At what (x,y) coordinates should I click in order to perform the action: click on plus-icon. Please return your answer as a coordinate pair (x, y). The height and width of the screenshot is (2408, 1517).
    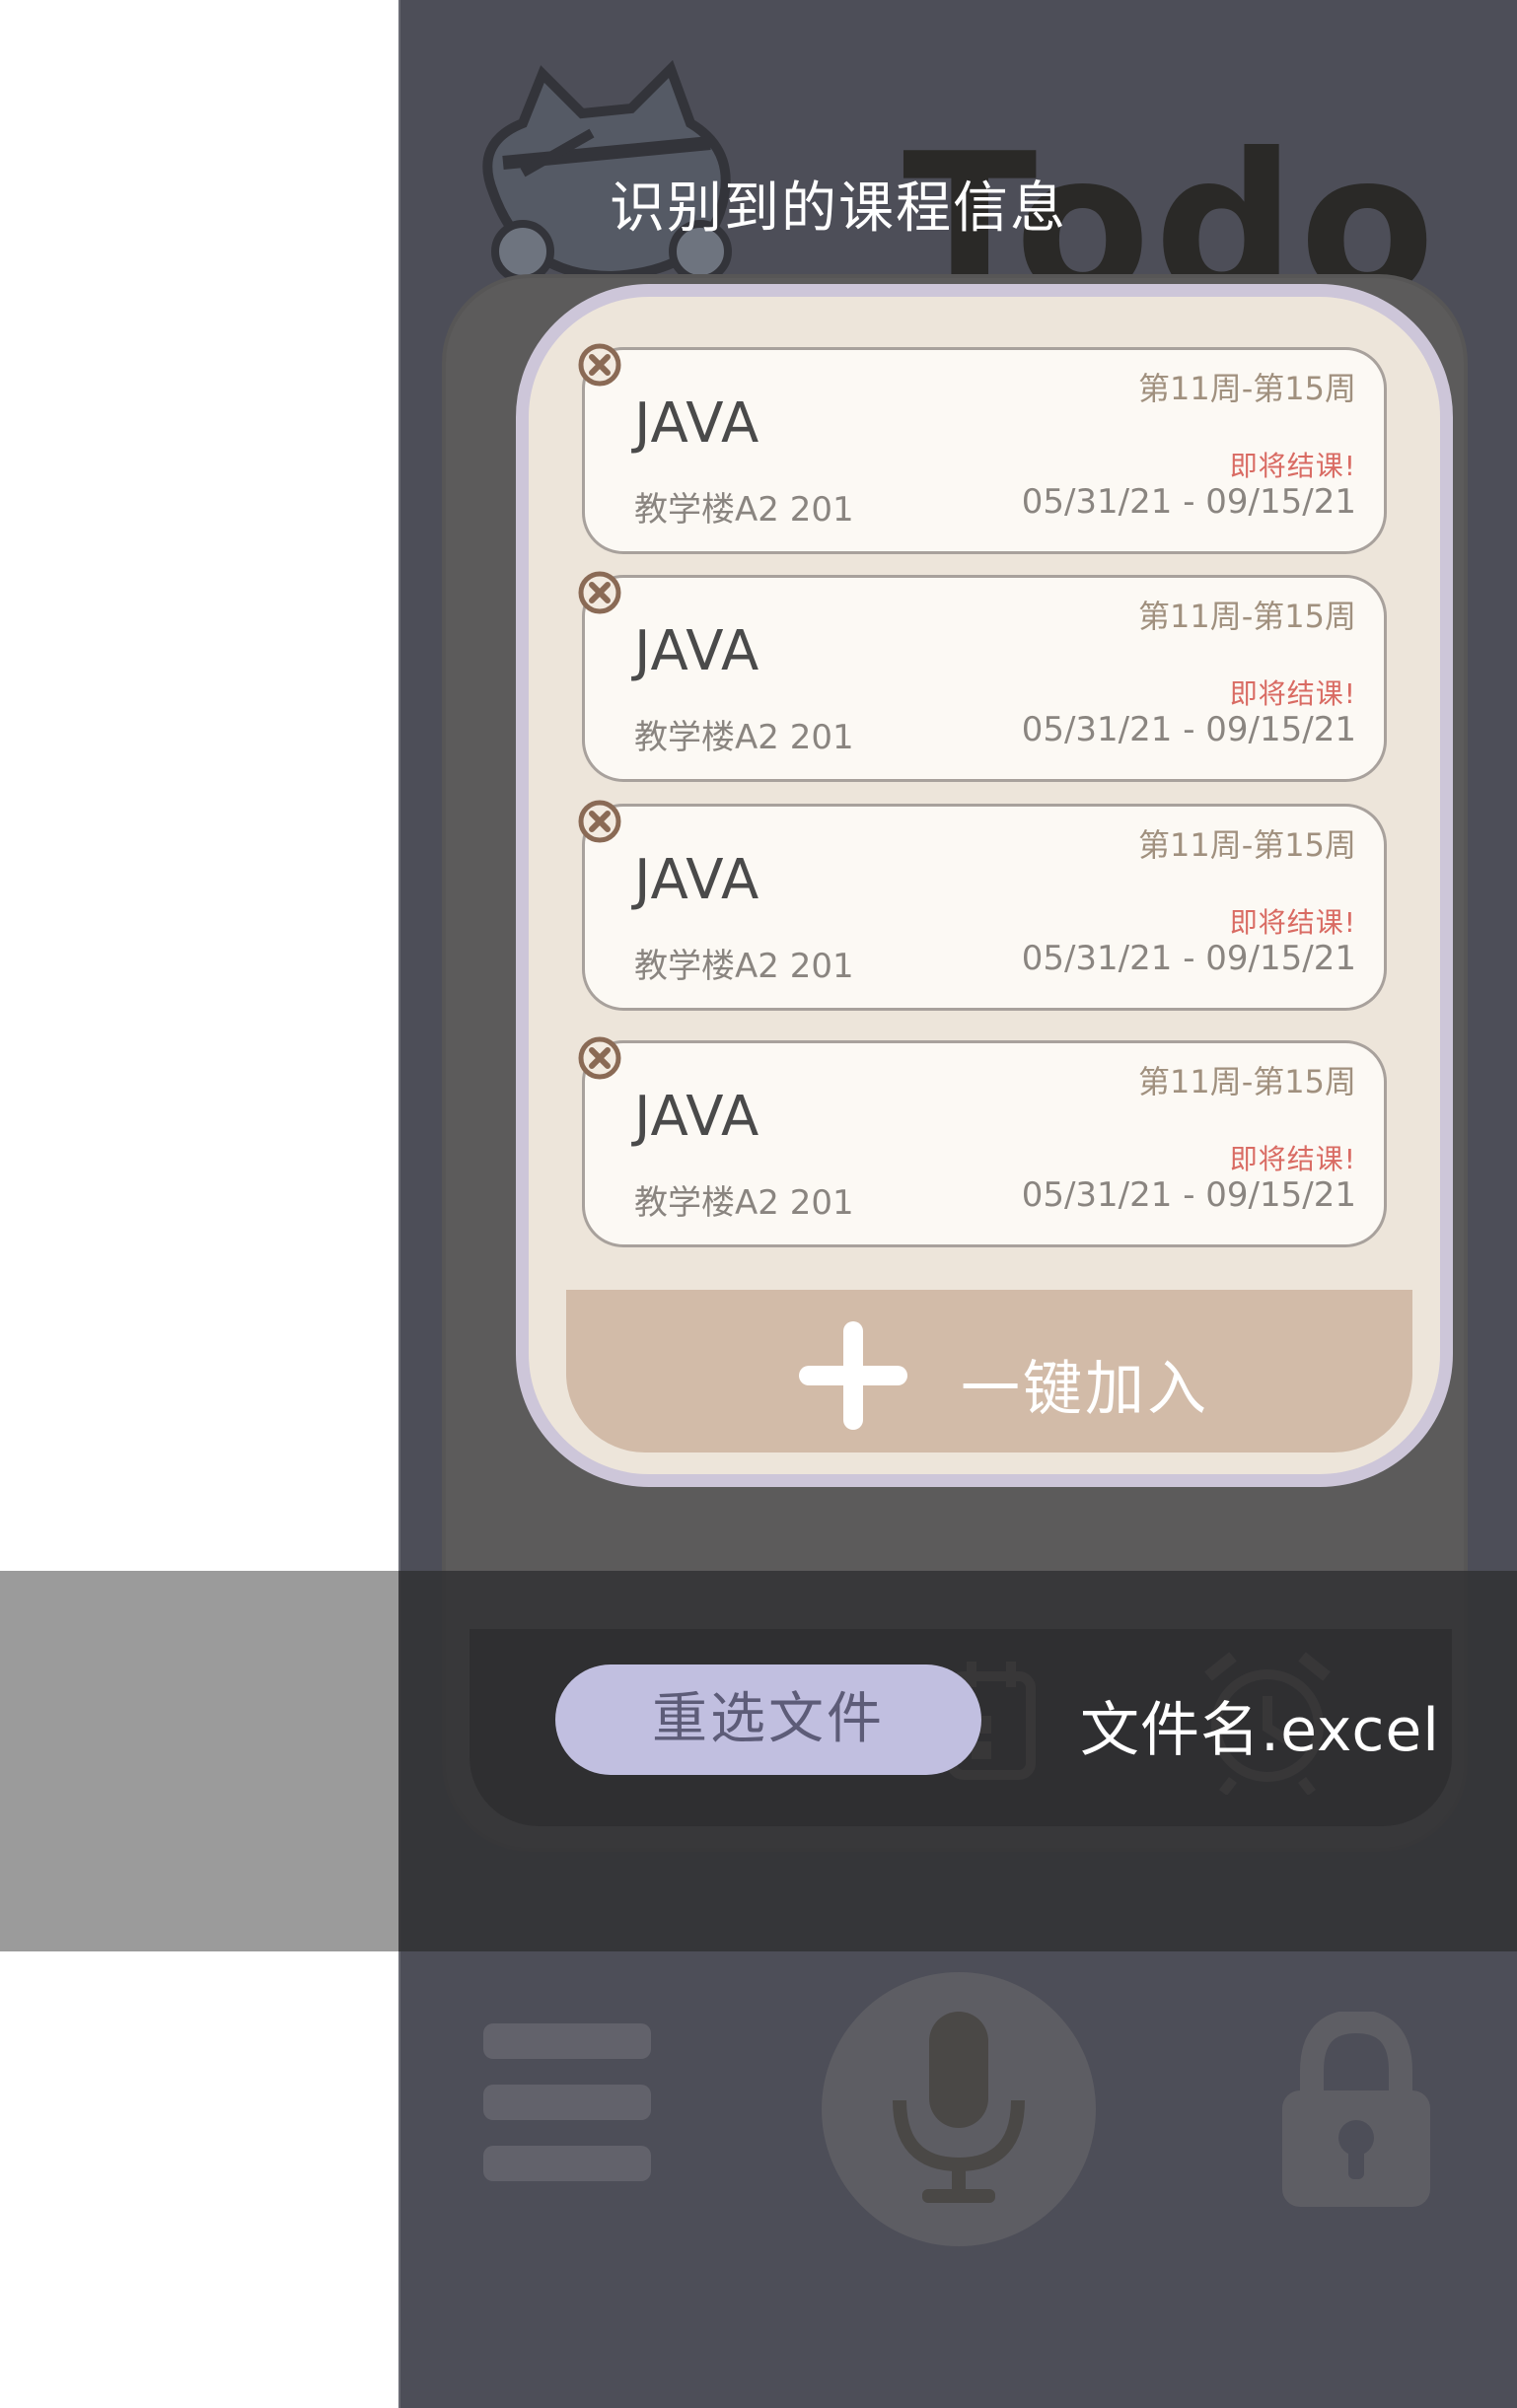
    Looking at the image, I should click on (853, 1375).